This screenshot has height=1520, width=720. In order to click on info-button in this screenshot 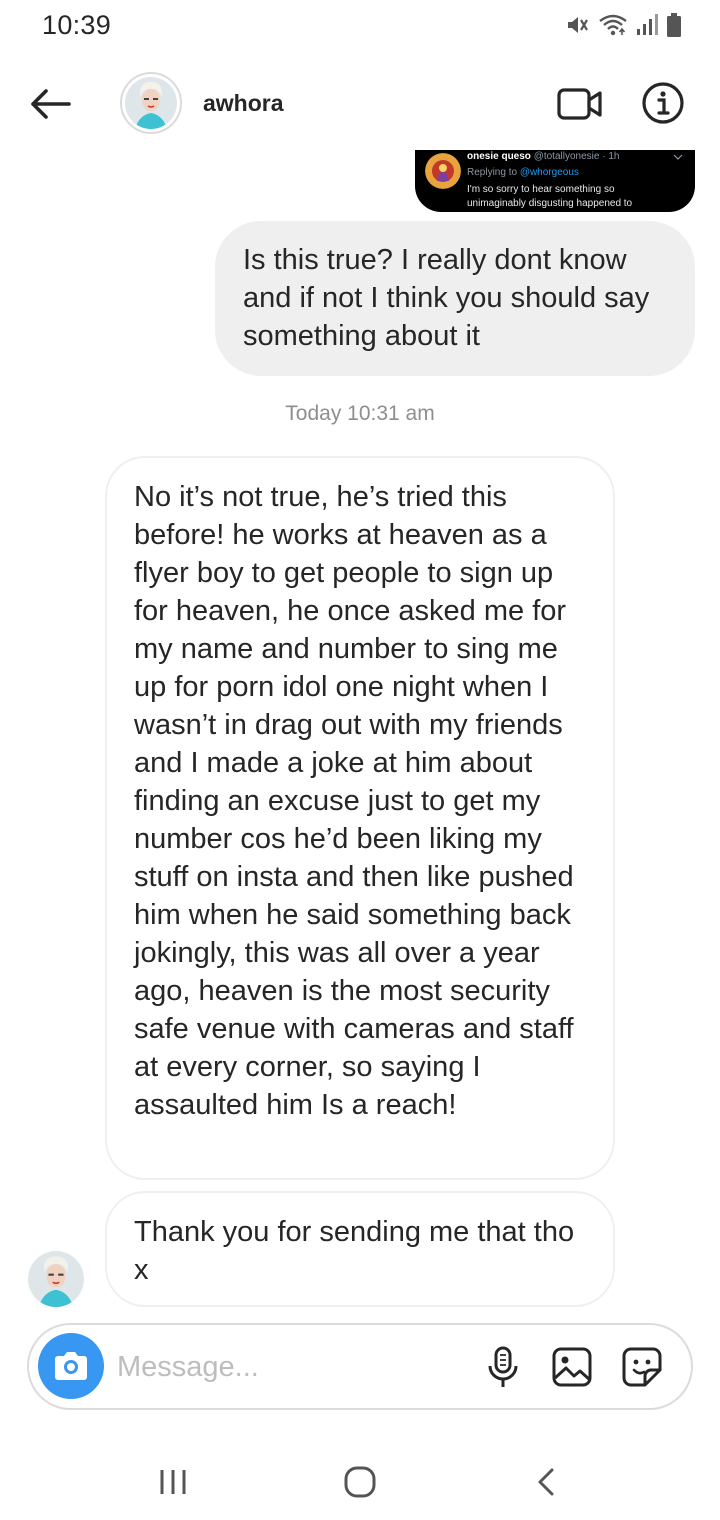, I will do `click(663, 103)`.